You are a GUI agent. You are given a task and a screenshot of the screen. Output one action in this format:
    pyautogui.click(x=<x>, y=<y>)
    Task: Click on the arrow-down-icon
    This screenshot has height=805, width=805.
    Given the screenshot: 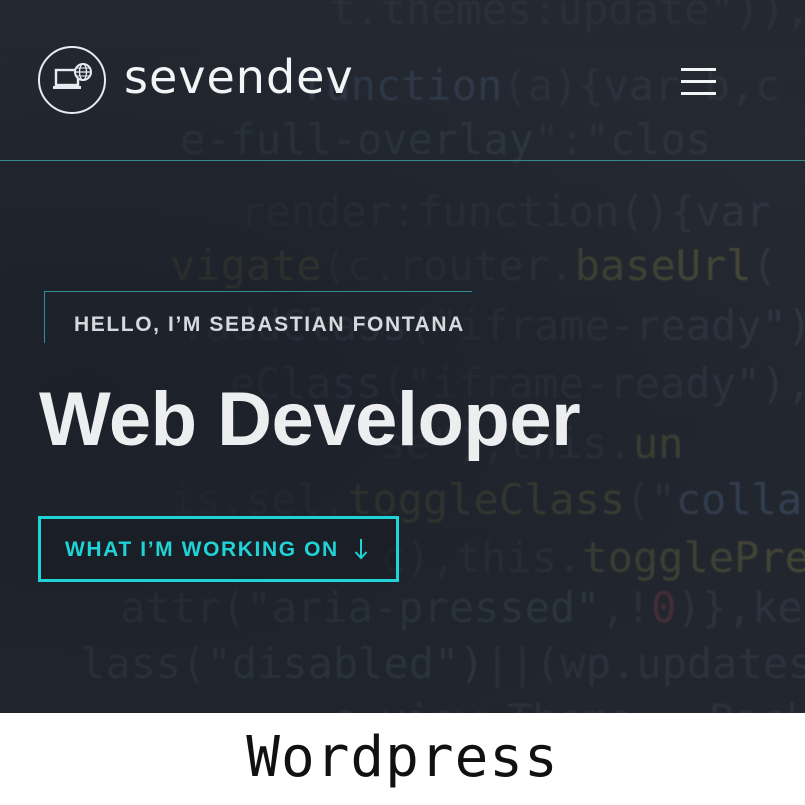 What is the action you would take?
    pyautogui.click(x=361, y=549)
    